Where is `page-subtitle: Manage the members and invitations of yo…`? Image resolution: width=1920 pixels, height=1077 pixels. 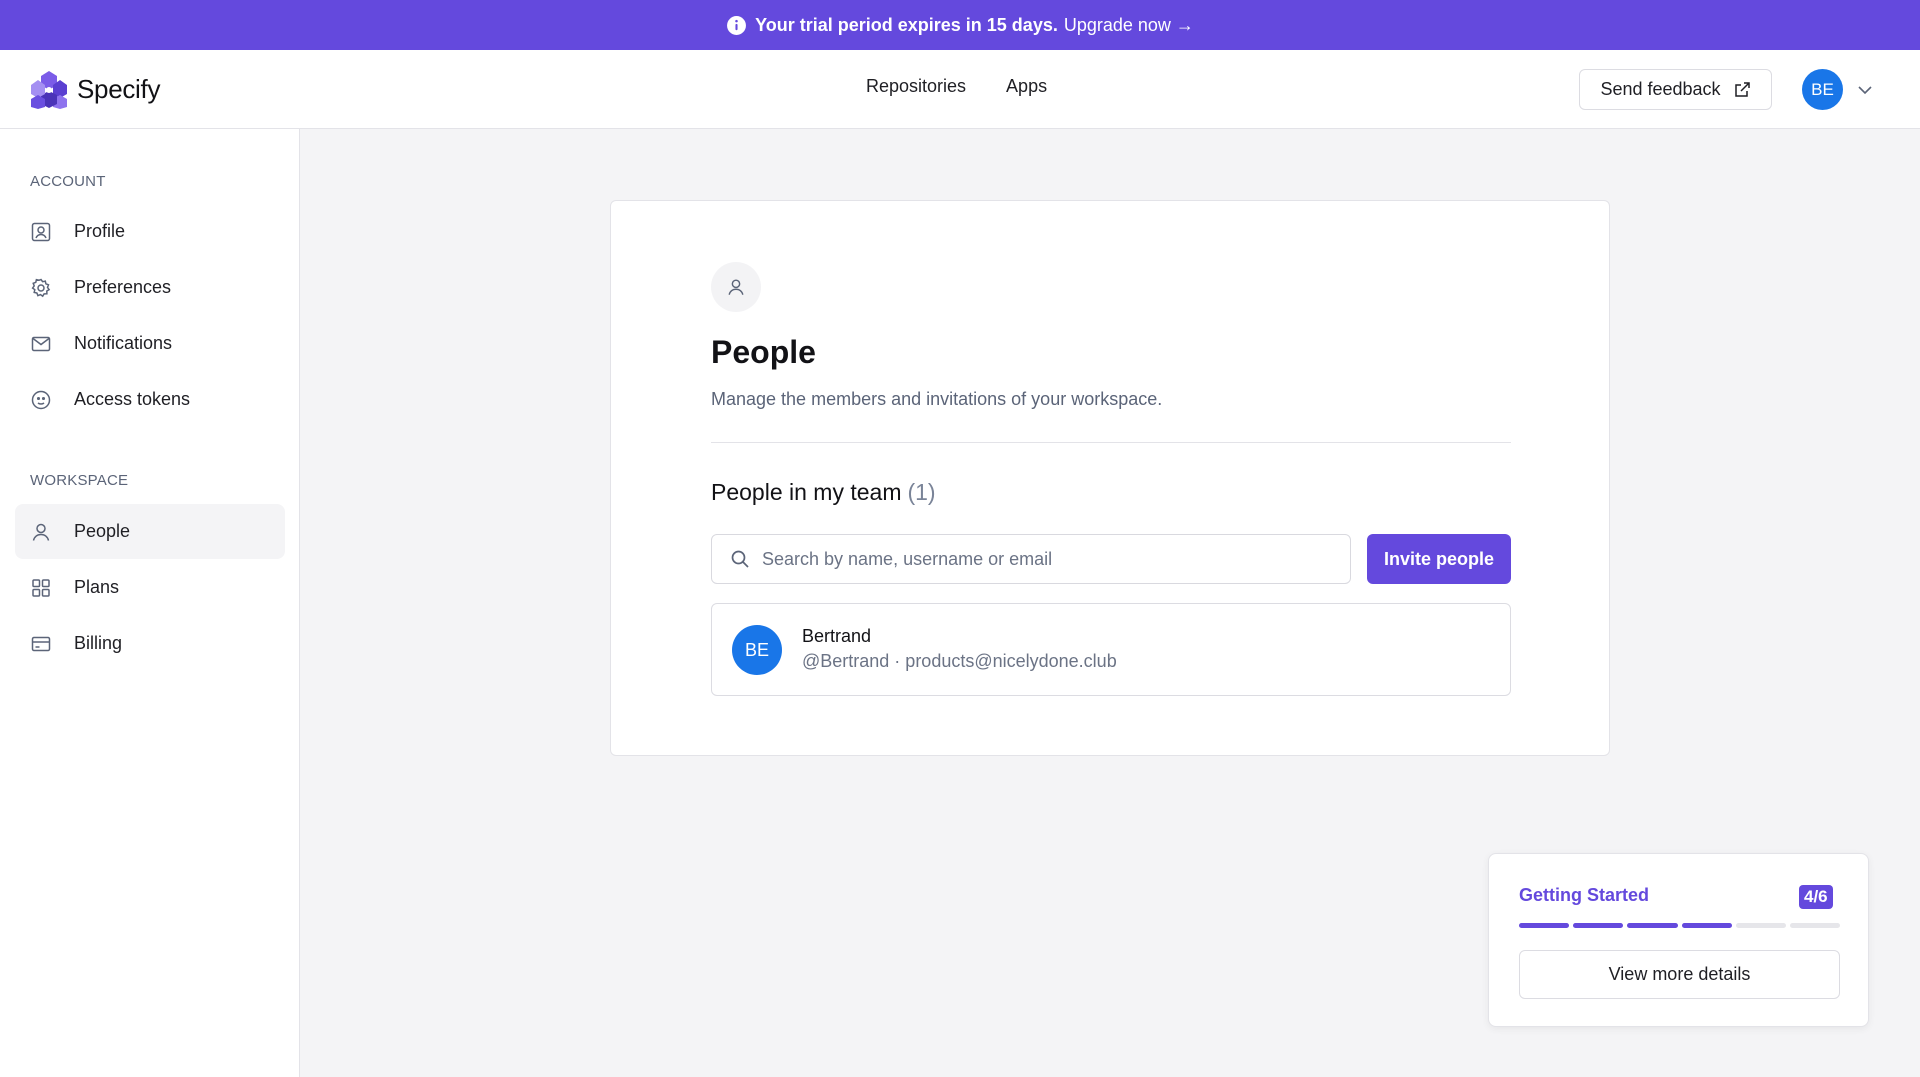
page-subtitle: Manage the members and invitations of yo… is located at coordinates (937, 399).